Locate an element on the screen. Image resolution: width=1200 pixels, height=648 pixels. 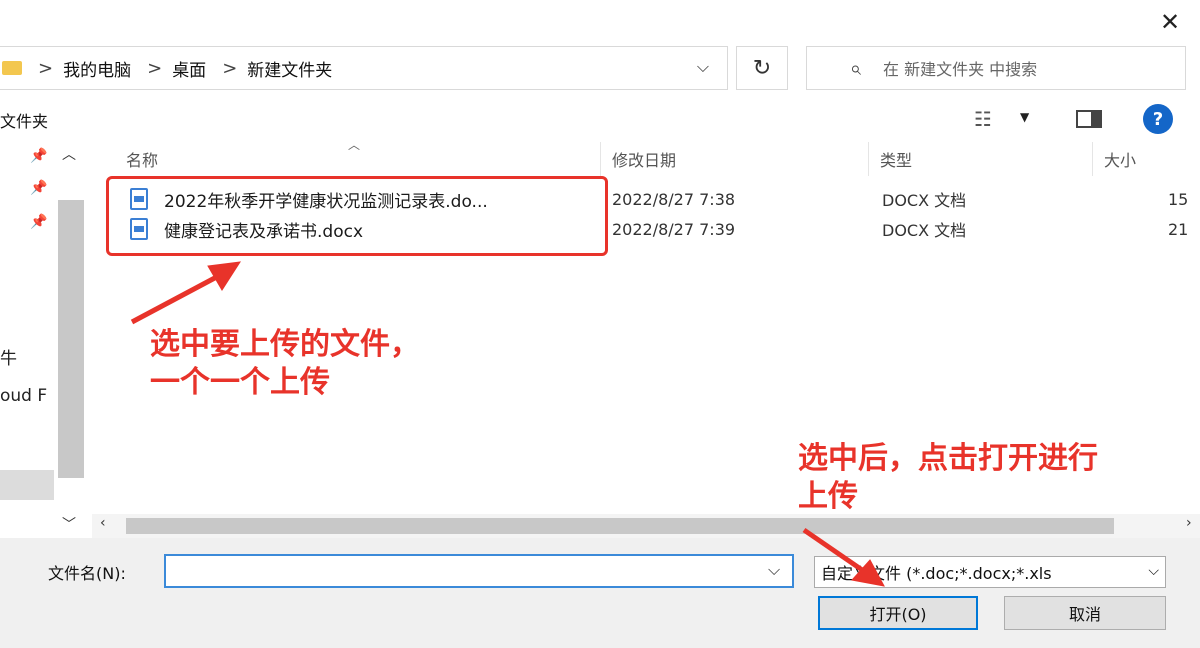
file-type-filter: 自定义文件 (*.doc;*.docx;*.xls ⌵ is located at coordinates (990, 572).